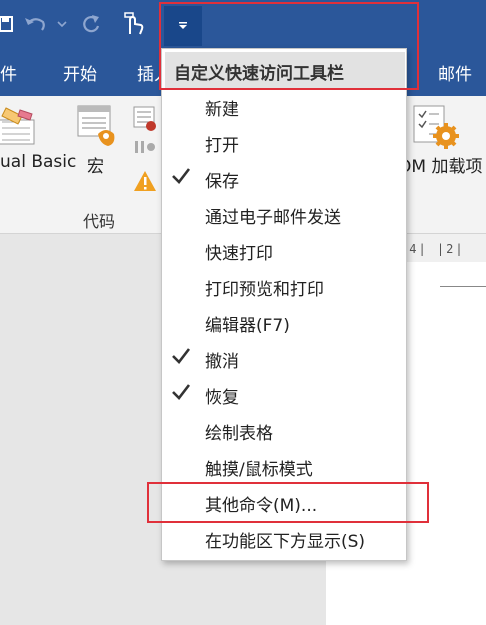 This screenshot has height=625, width=486. Describe the element at coordinates (145, 147) in the screenshot. I see `pause-record-icon` at that location.